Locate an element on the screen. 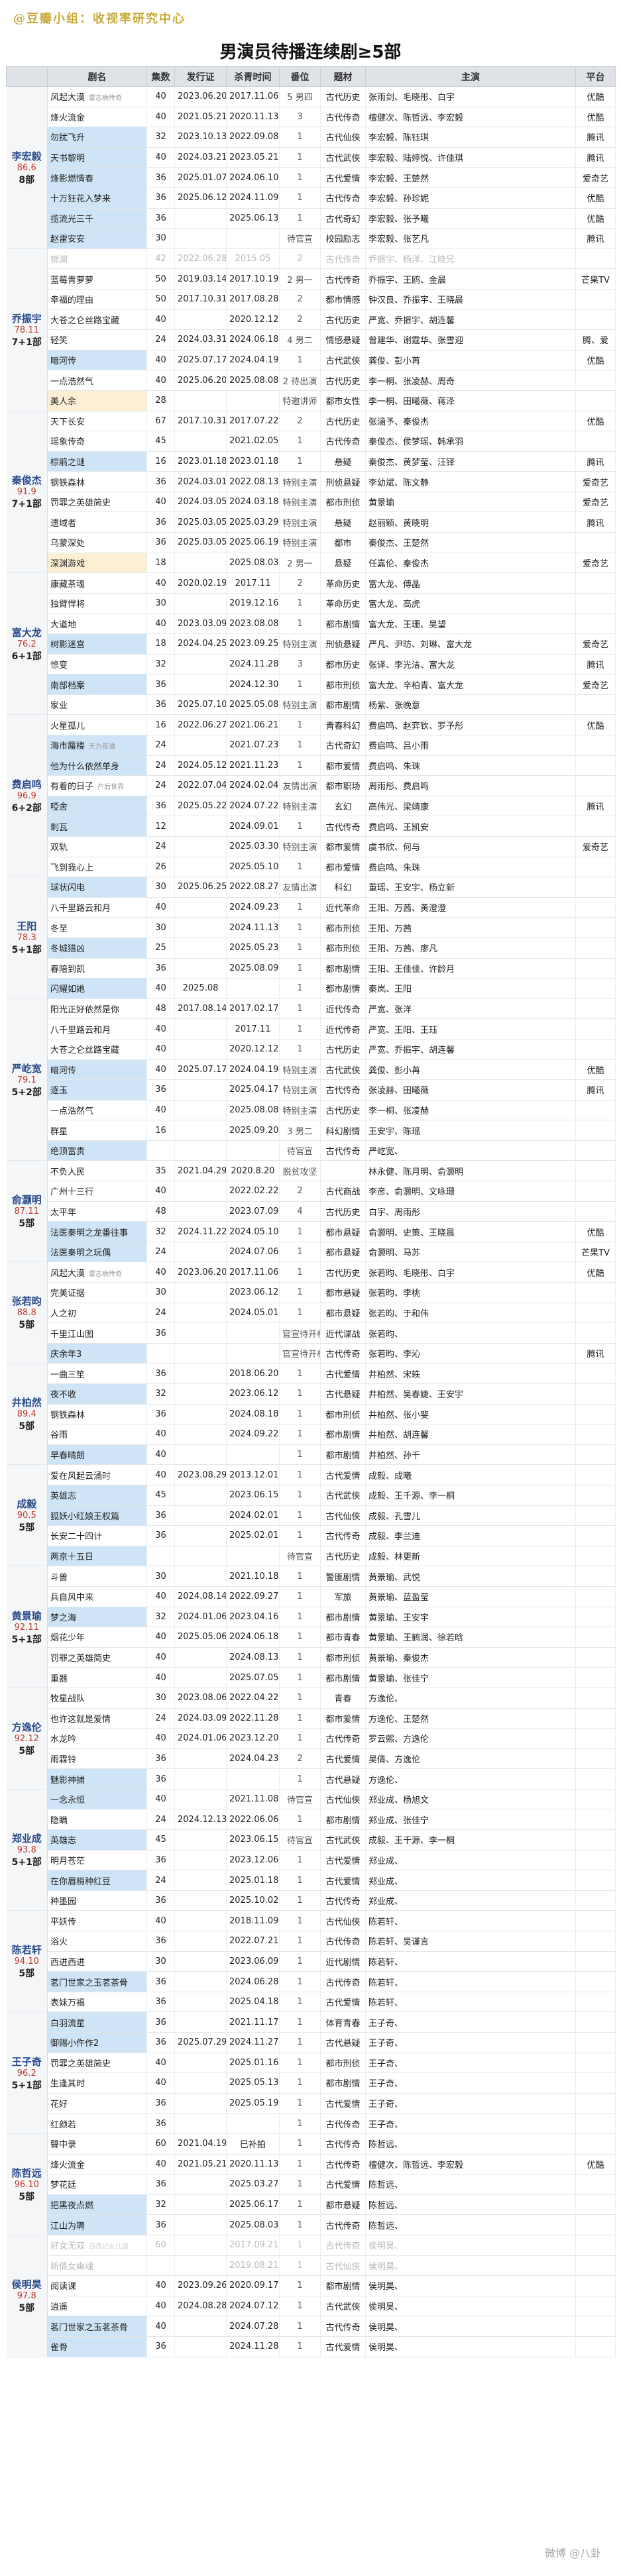 Image resolution: width=621 pixels, height=2576 pixels. actor-cell: 陈若轩 94.10 5部 is located at coordinates (27, 1962).